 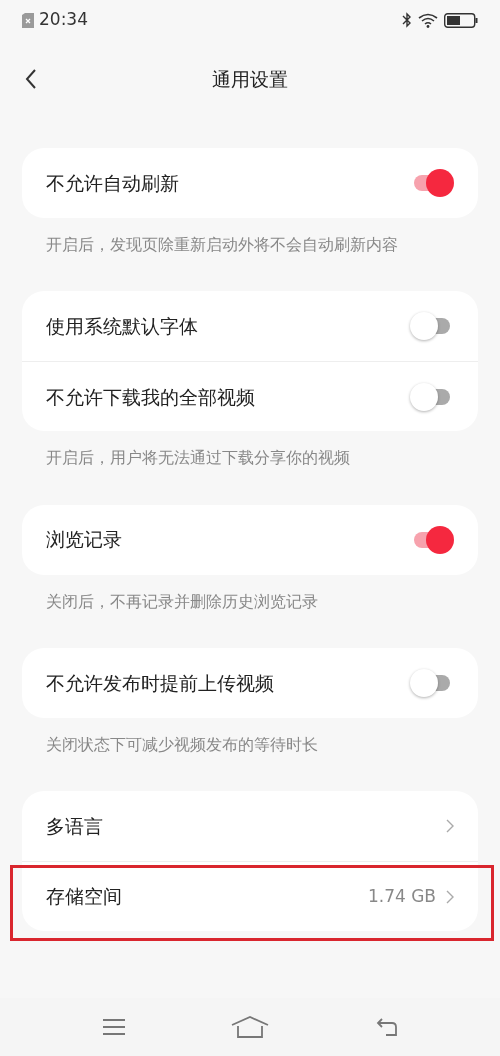 I want to click on setting-label: 不允许下载我的全部视频, so click(x=150, y=397).